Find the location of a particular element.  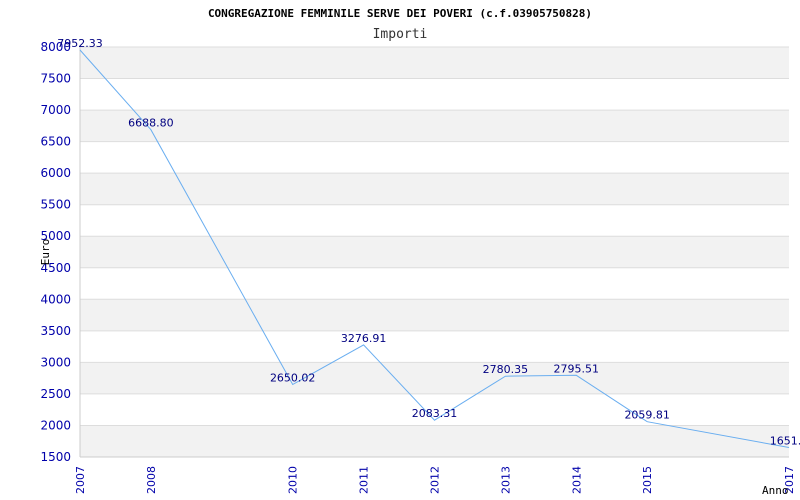

x-tick-label: 2010 is located at coordinates (293, 480).